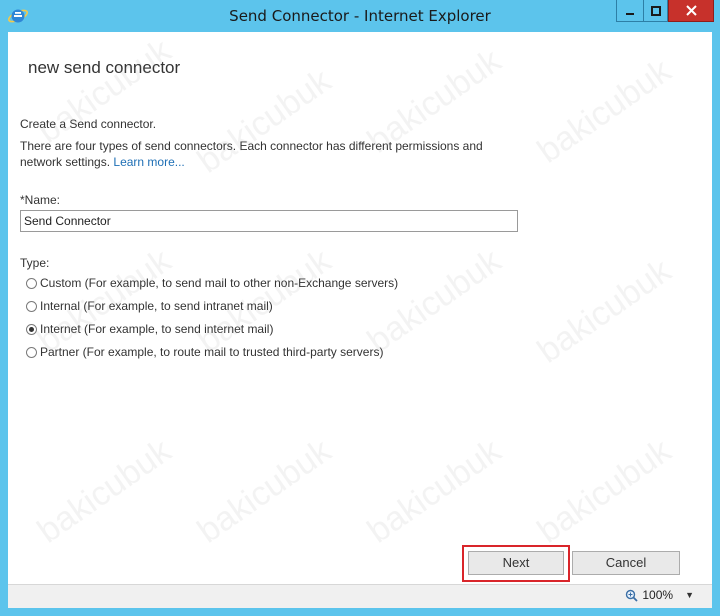  I want to click on close-icon, so click(691, 10).